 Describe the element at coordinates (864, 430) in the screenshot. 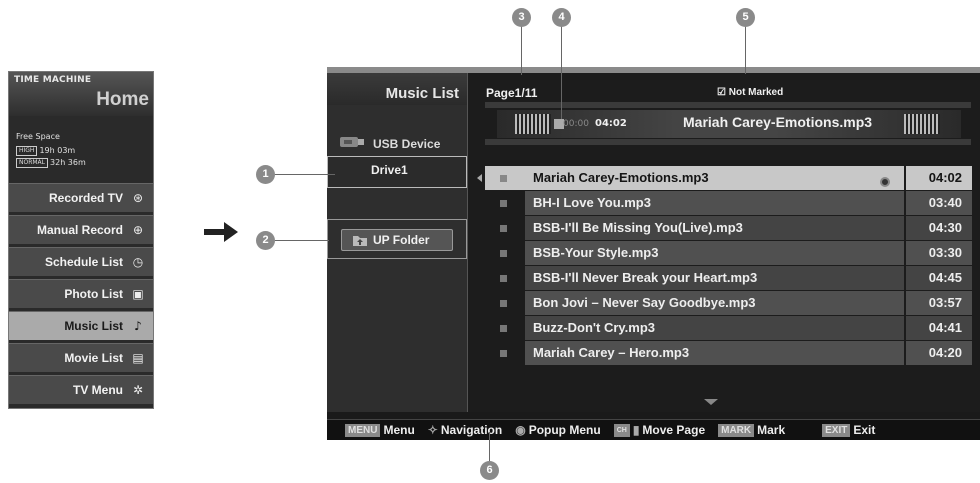

I see `footer-exit-label: Exit` at that location.